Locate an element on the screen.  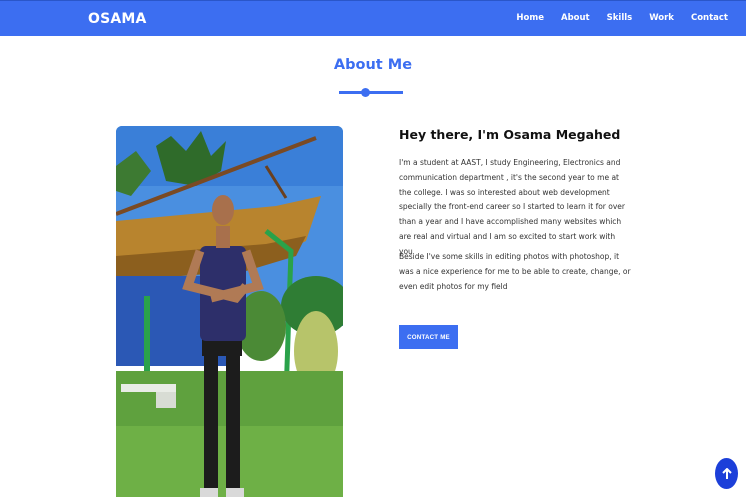
nav-link-work: Work is located at coordinates (661, 18).